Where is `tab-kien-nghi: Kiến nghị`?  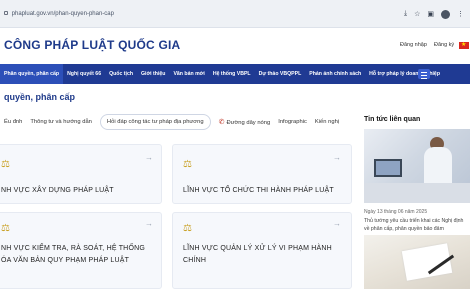
tab-kien-nghi: Kiến nghị is located at coordinates (327, 122).